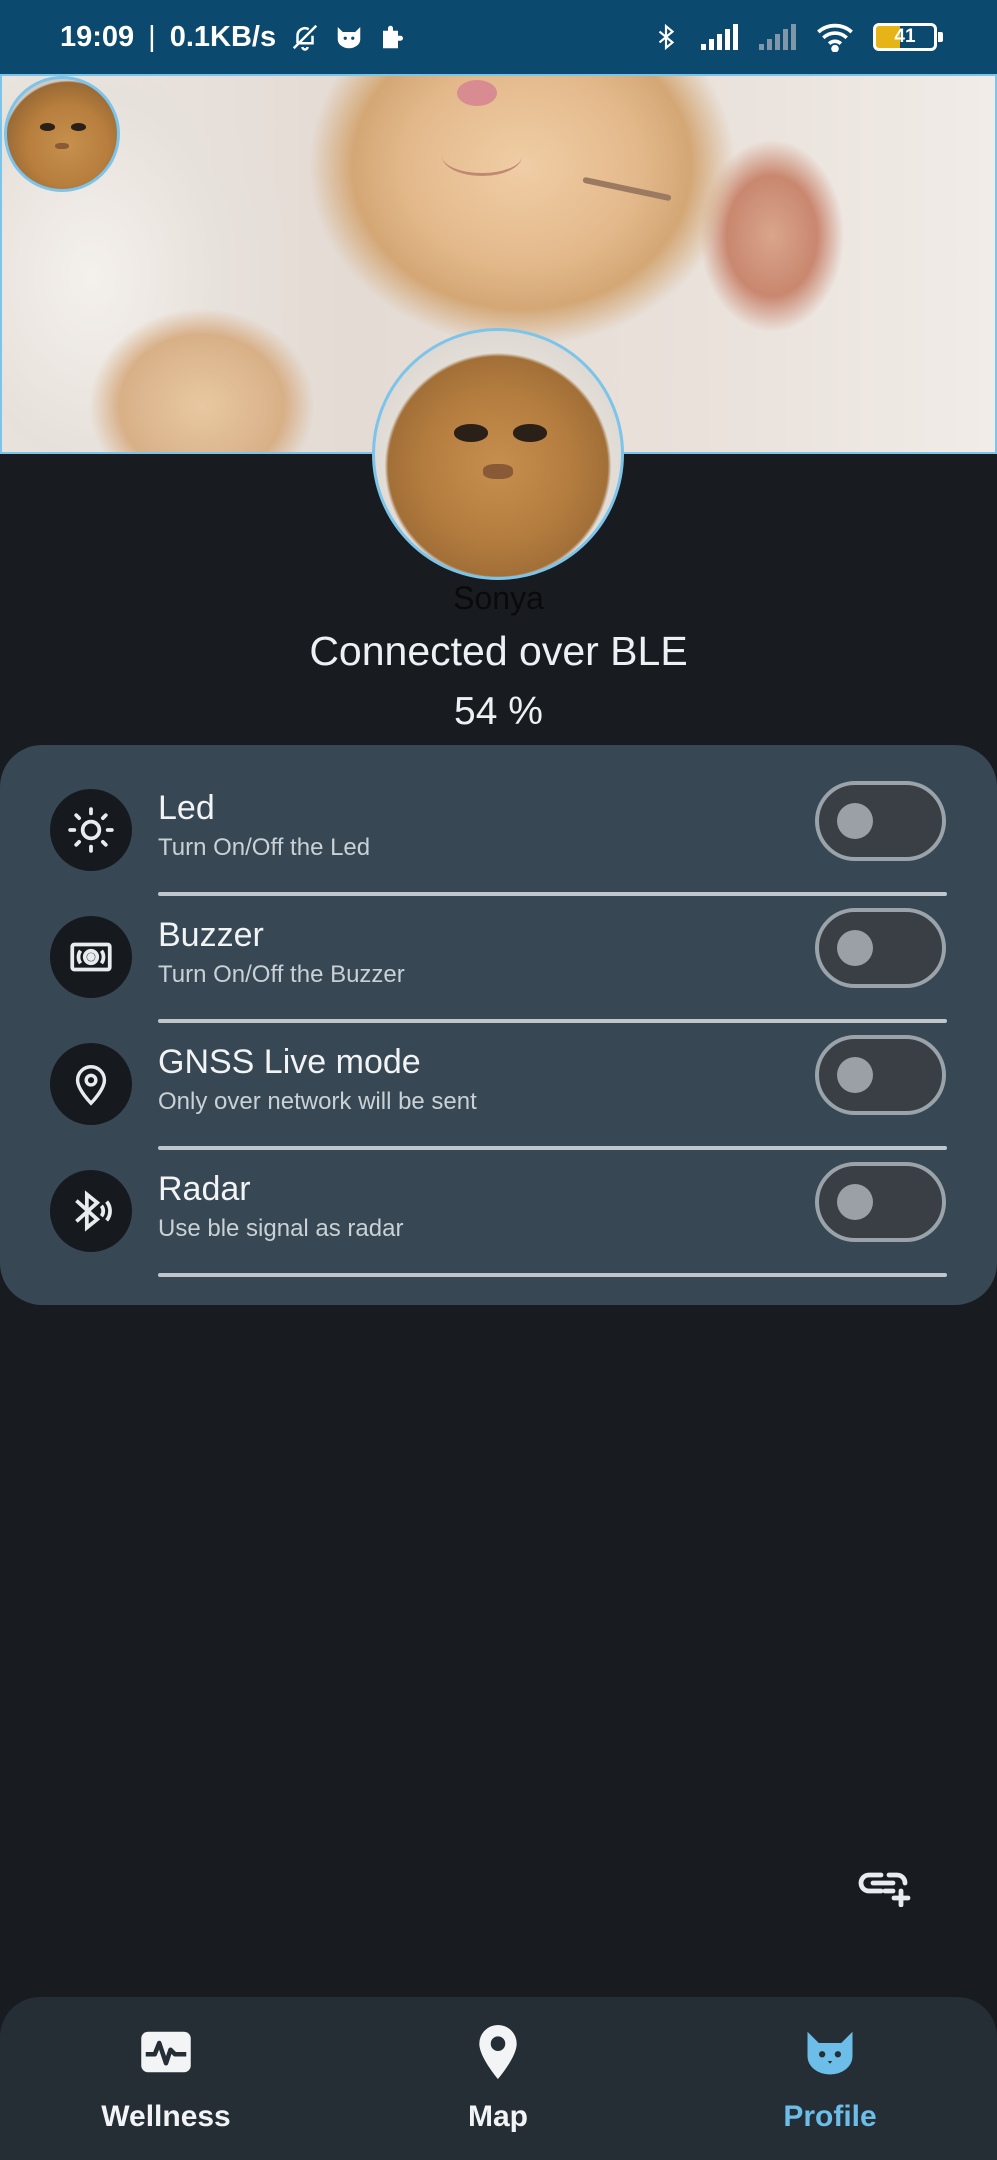 This screenshot has width=997, height=2160. I want to click on setting-title: Radar, so click(204, 1189).